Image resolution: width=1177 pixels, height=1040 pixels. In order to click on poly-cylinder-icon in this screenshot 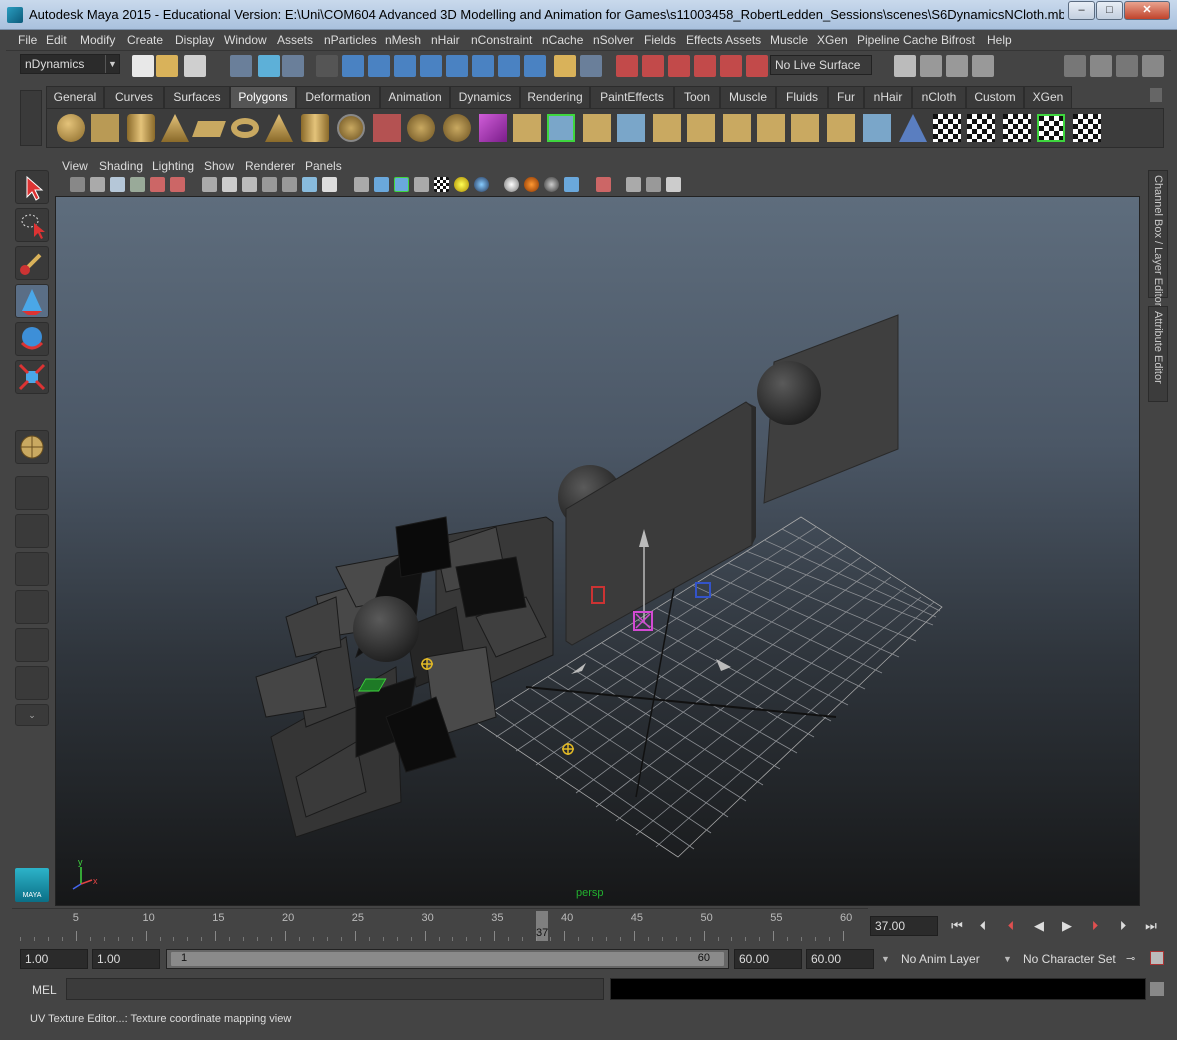, I will do `click(141, 128)`.